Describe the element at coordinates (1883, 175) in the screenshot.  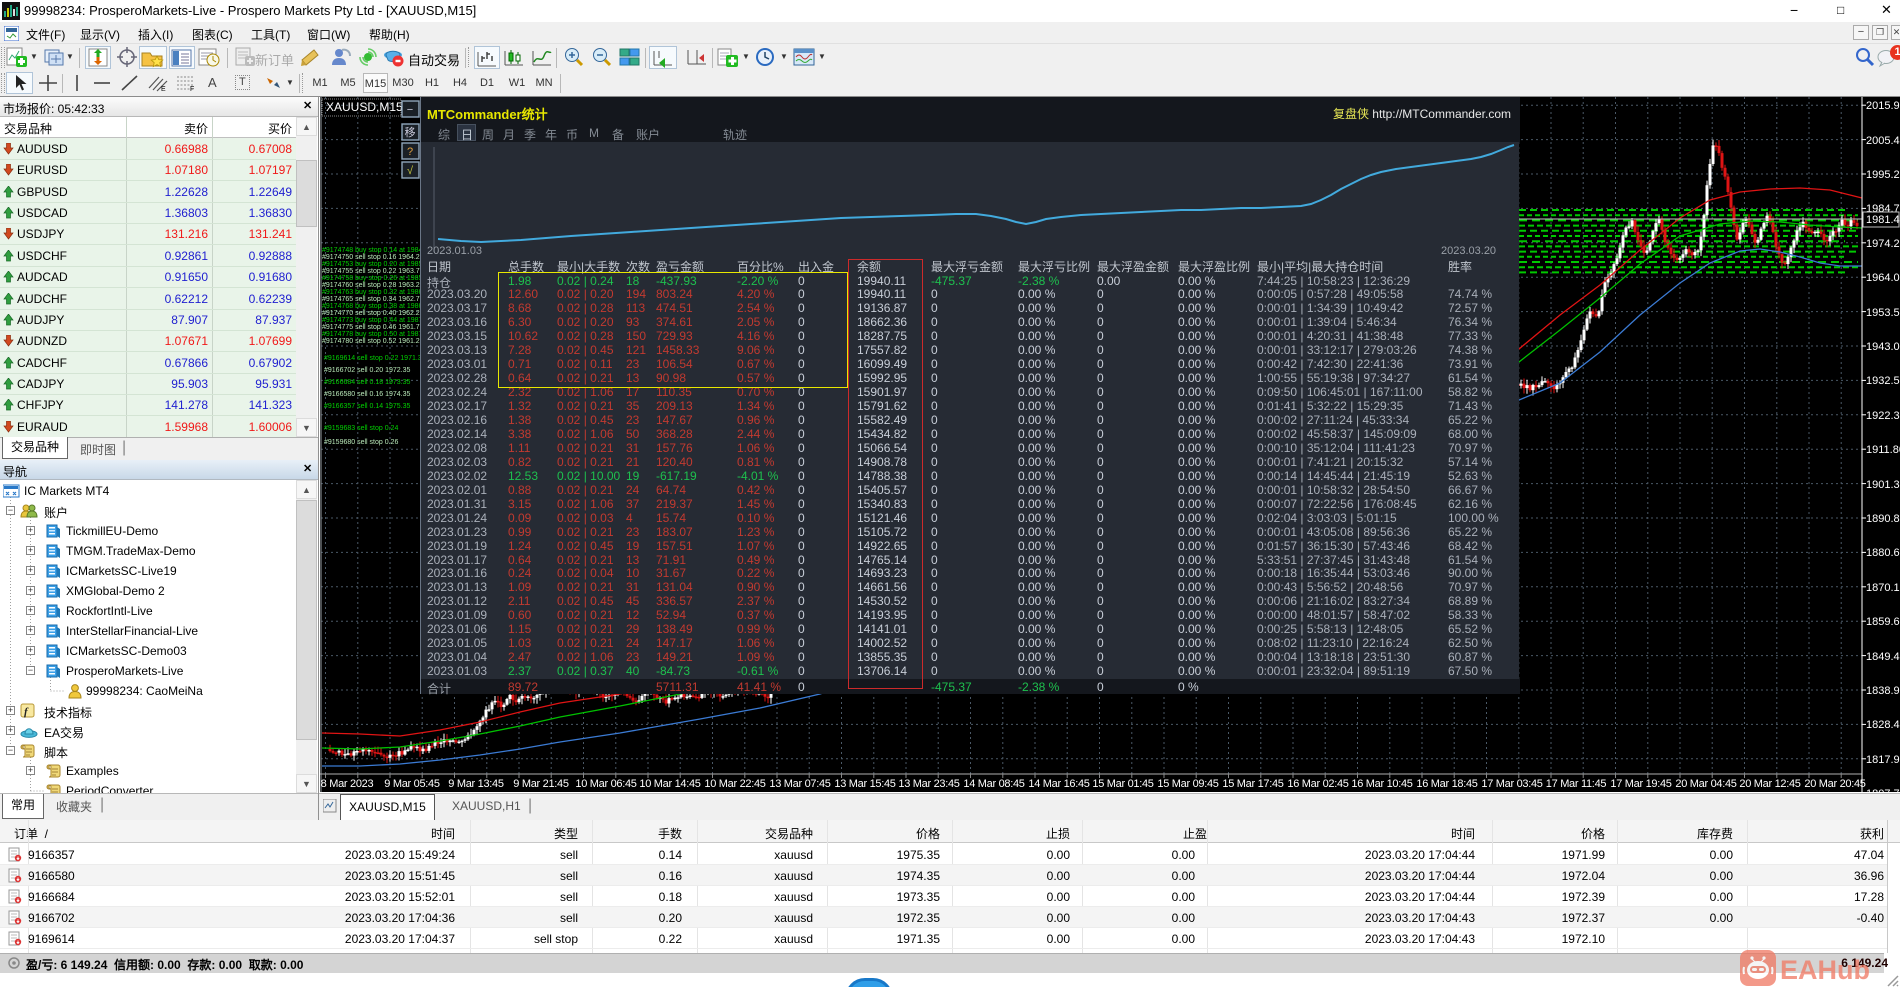
I see `svg-text: 1995.20` at that location.